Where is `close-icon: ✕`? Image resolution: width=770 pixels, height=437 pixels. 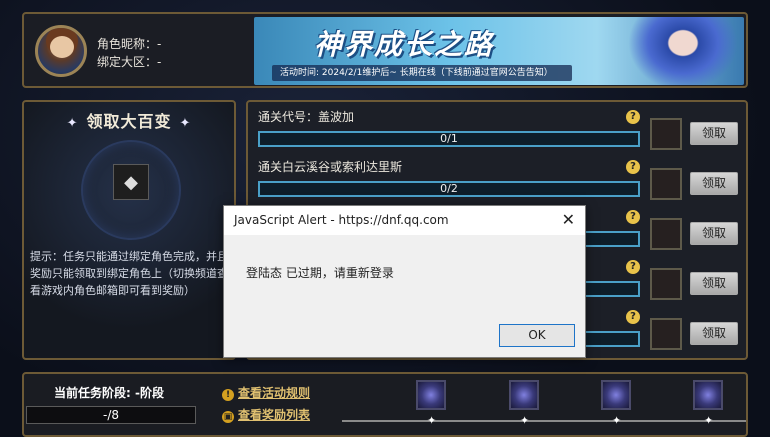
close-icon: ✕ is located at coordinates (568, 219).